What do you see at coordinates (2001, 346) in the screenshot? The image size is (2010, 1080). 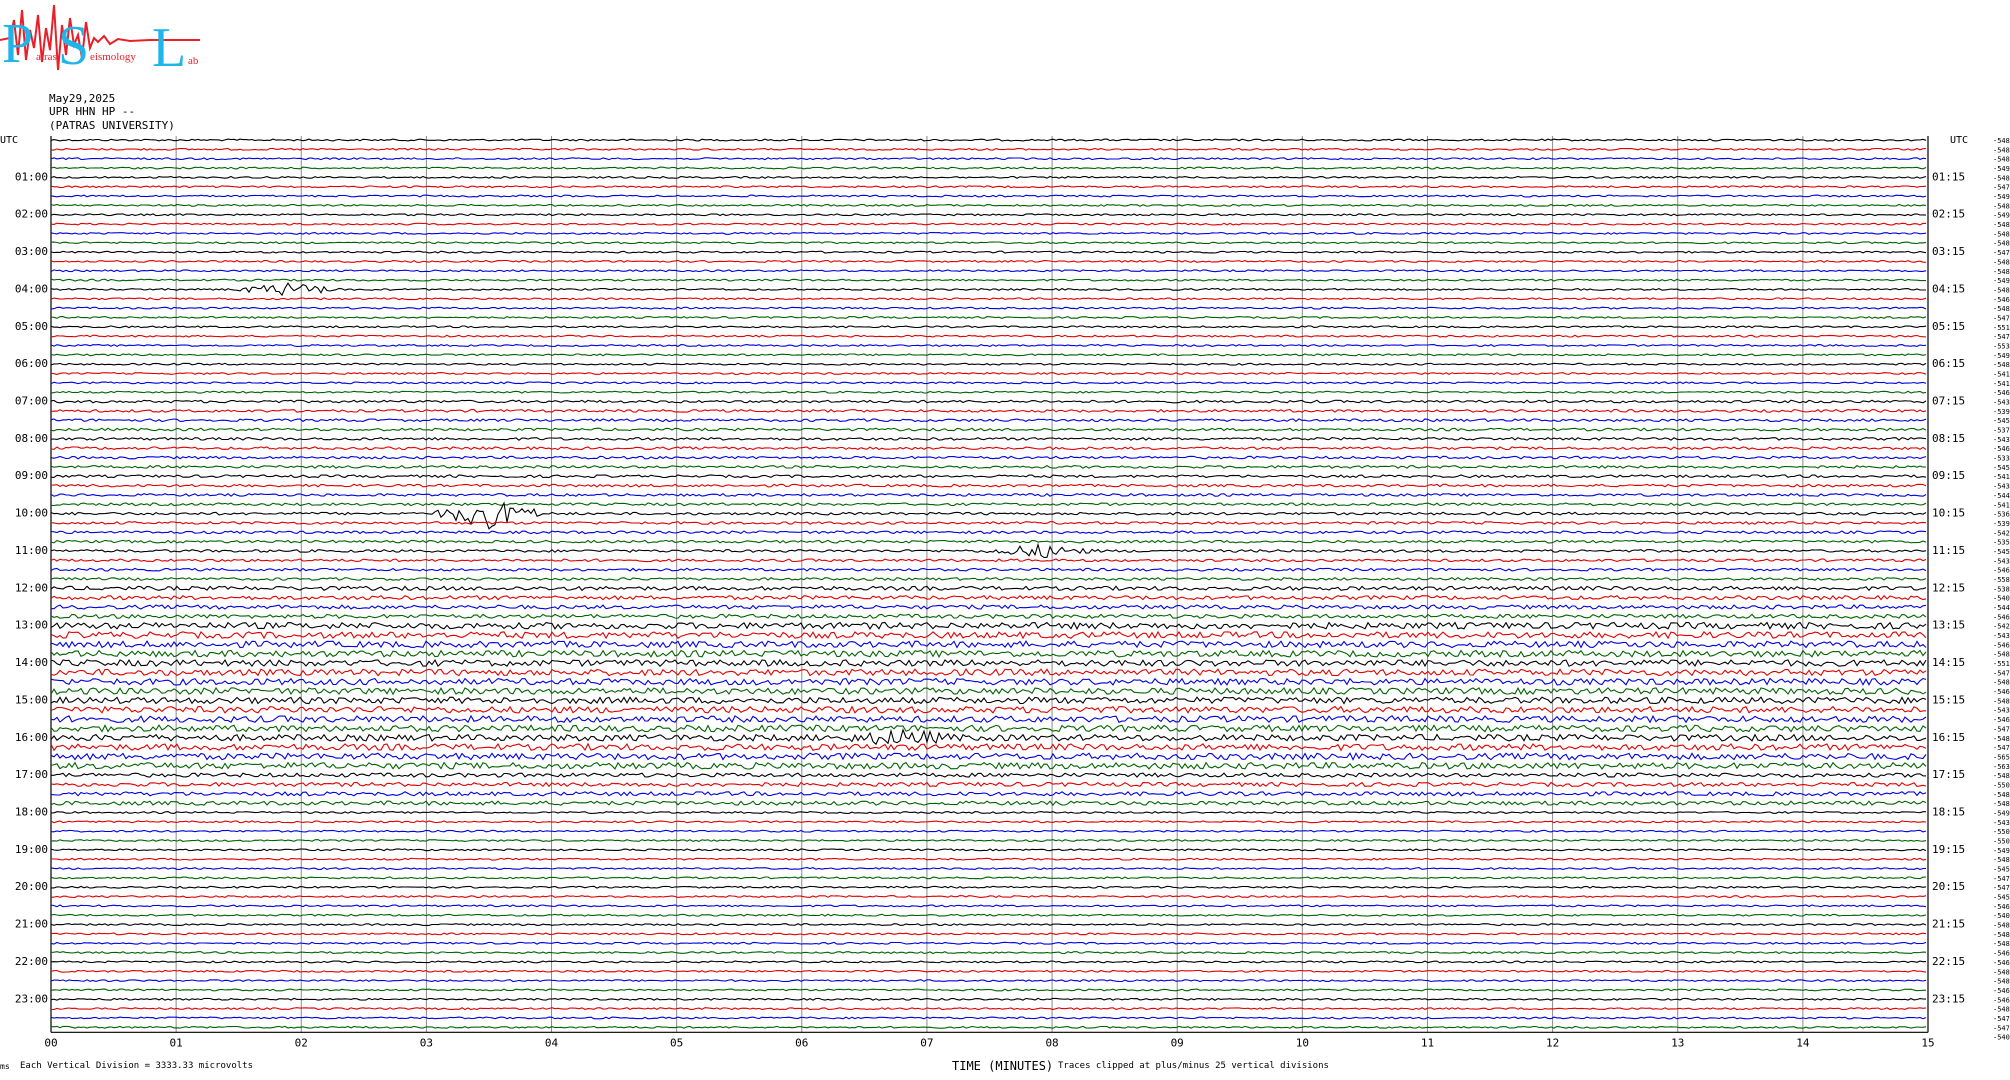 I see `trace-offset-label: -5539` at bounding box center [2001, 346].